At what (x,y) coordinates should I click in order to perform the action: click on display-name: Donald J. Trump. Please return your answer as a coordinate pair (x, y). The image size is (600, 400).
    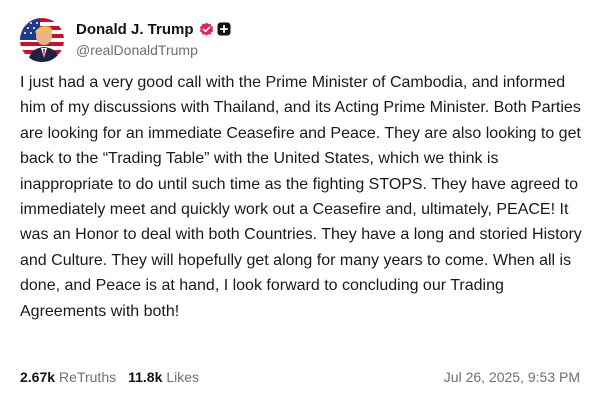
    Looking at the image, I should click on (135, 29).